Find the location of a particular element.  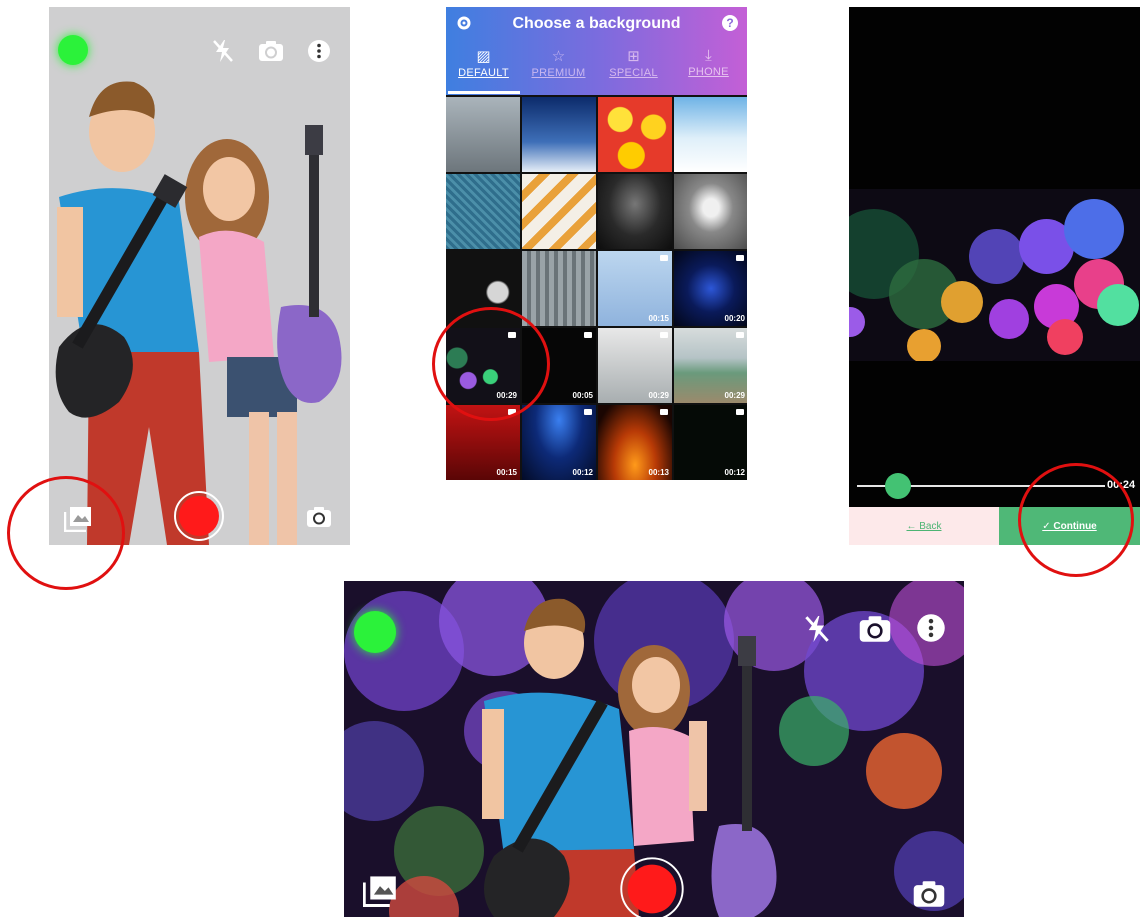

duration-label: 00:13 is located at coordinates (658, 472).